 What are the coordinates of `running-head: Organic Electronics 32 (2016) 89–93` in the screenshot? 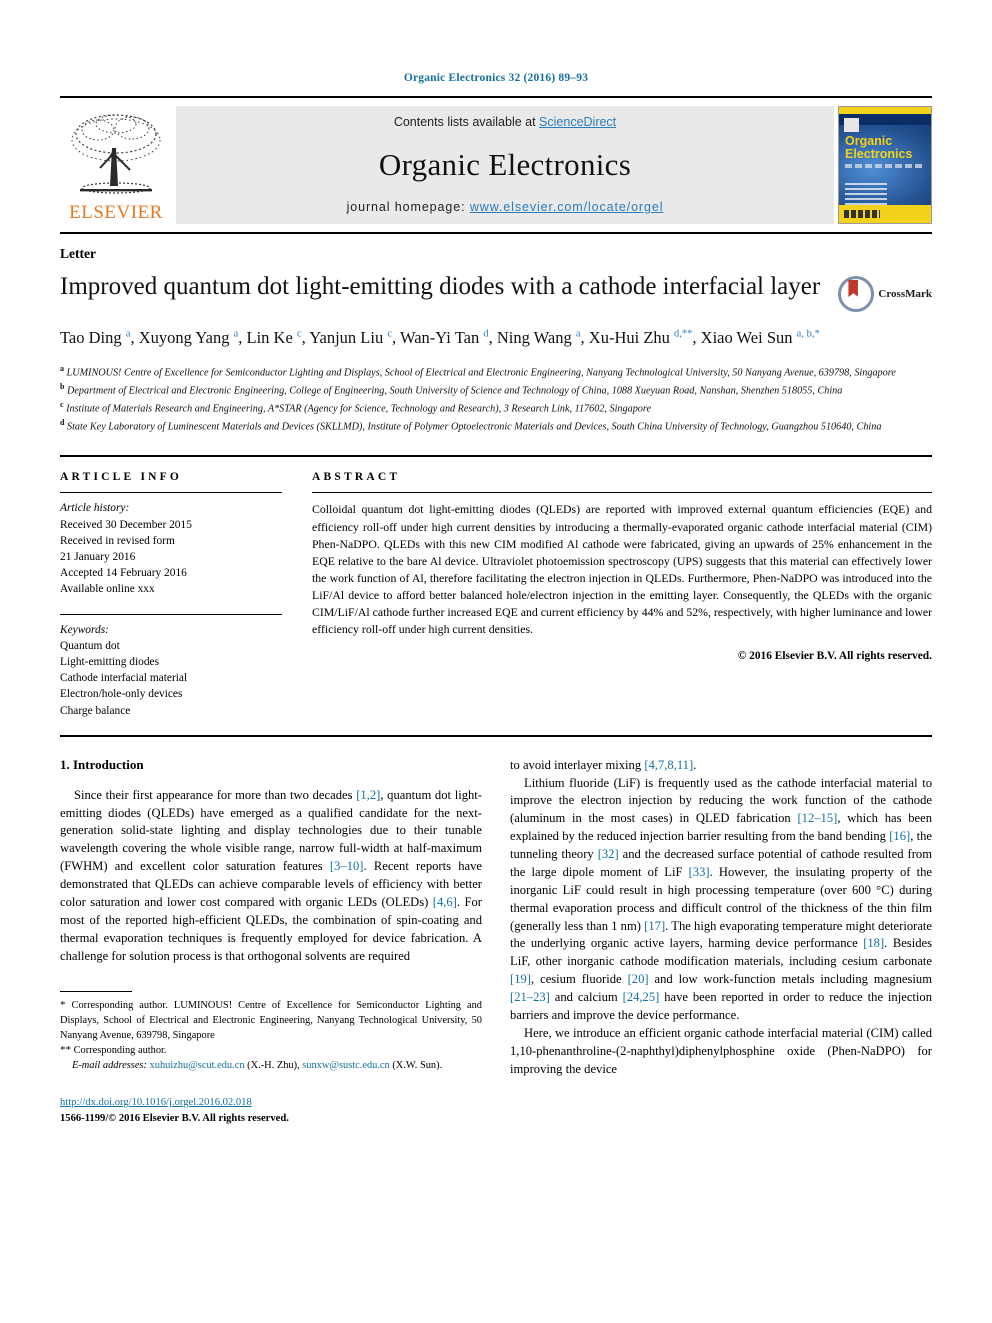 It's located at (496, 78).